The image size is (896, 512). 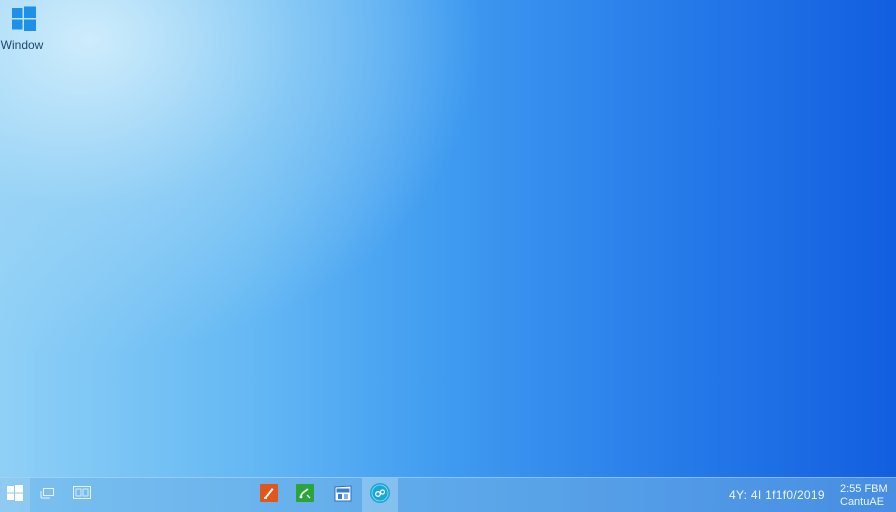 I want to click on start-button, so click(x=15, y=495).